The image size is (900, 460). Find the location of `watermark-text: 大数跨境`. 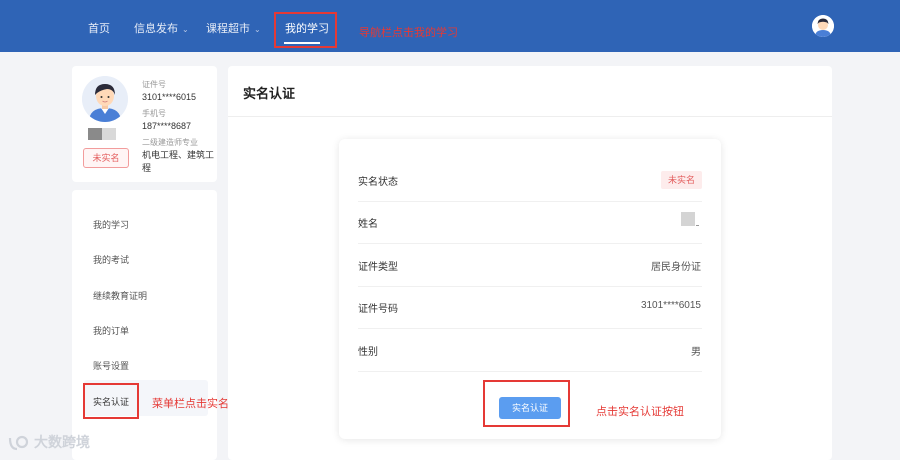

watermark-text: 大数跨境 is located at coordinates (62, 442).